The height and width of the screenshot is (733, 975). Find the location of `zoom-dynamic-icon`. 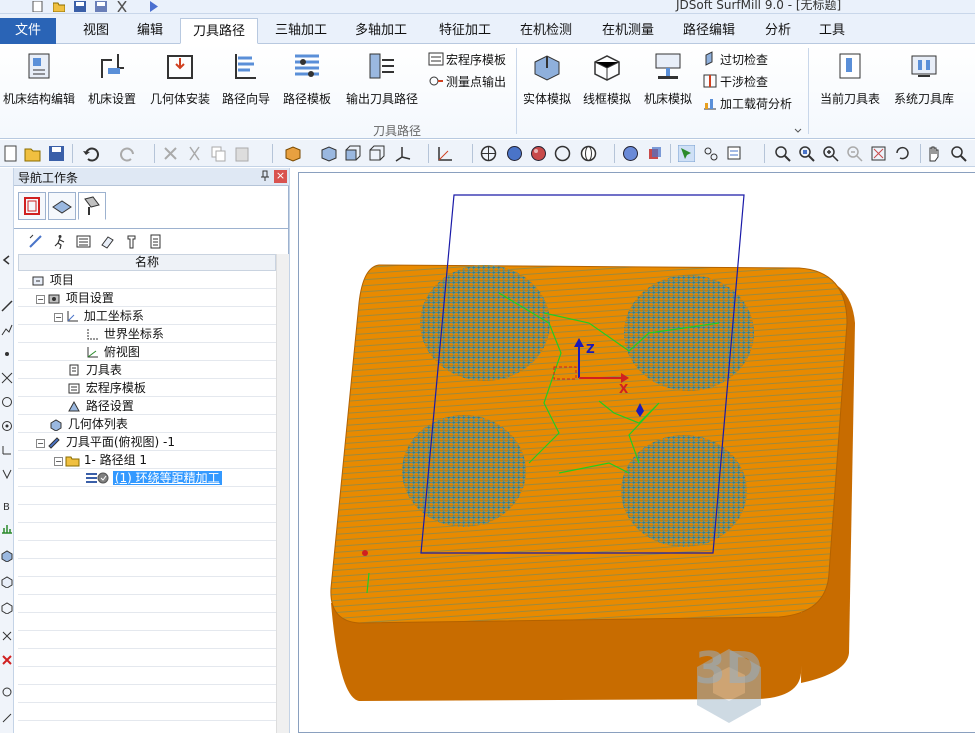

zoom-dynamic-icon is located at coordinates (958, 153).